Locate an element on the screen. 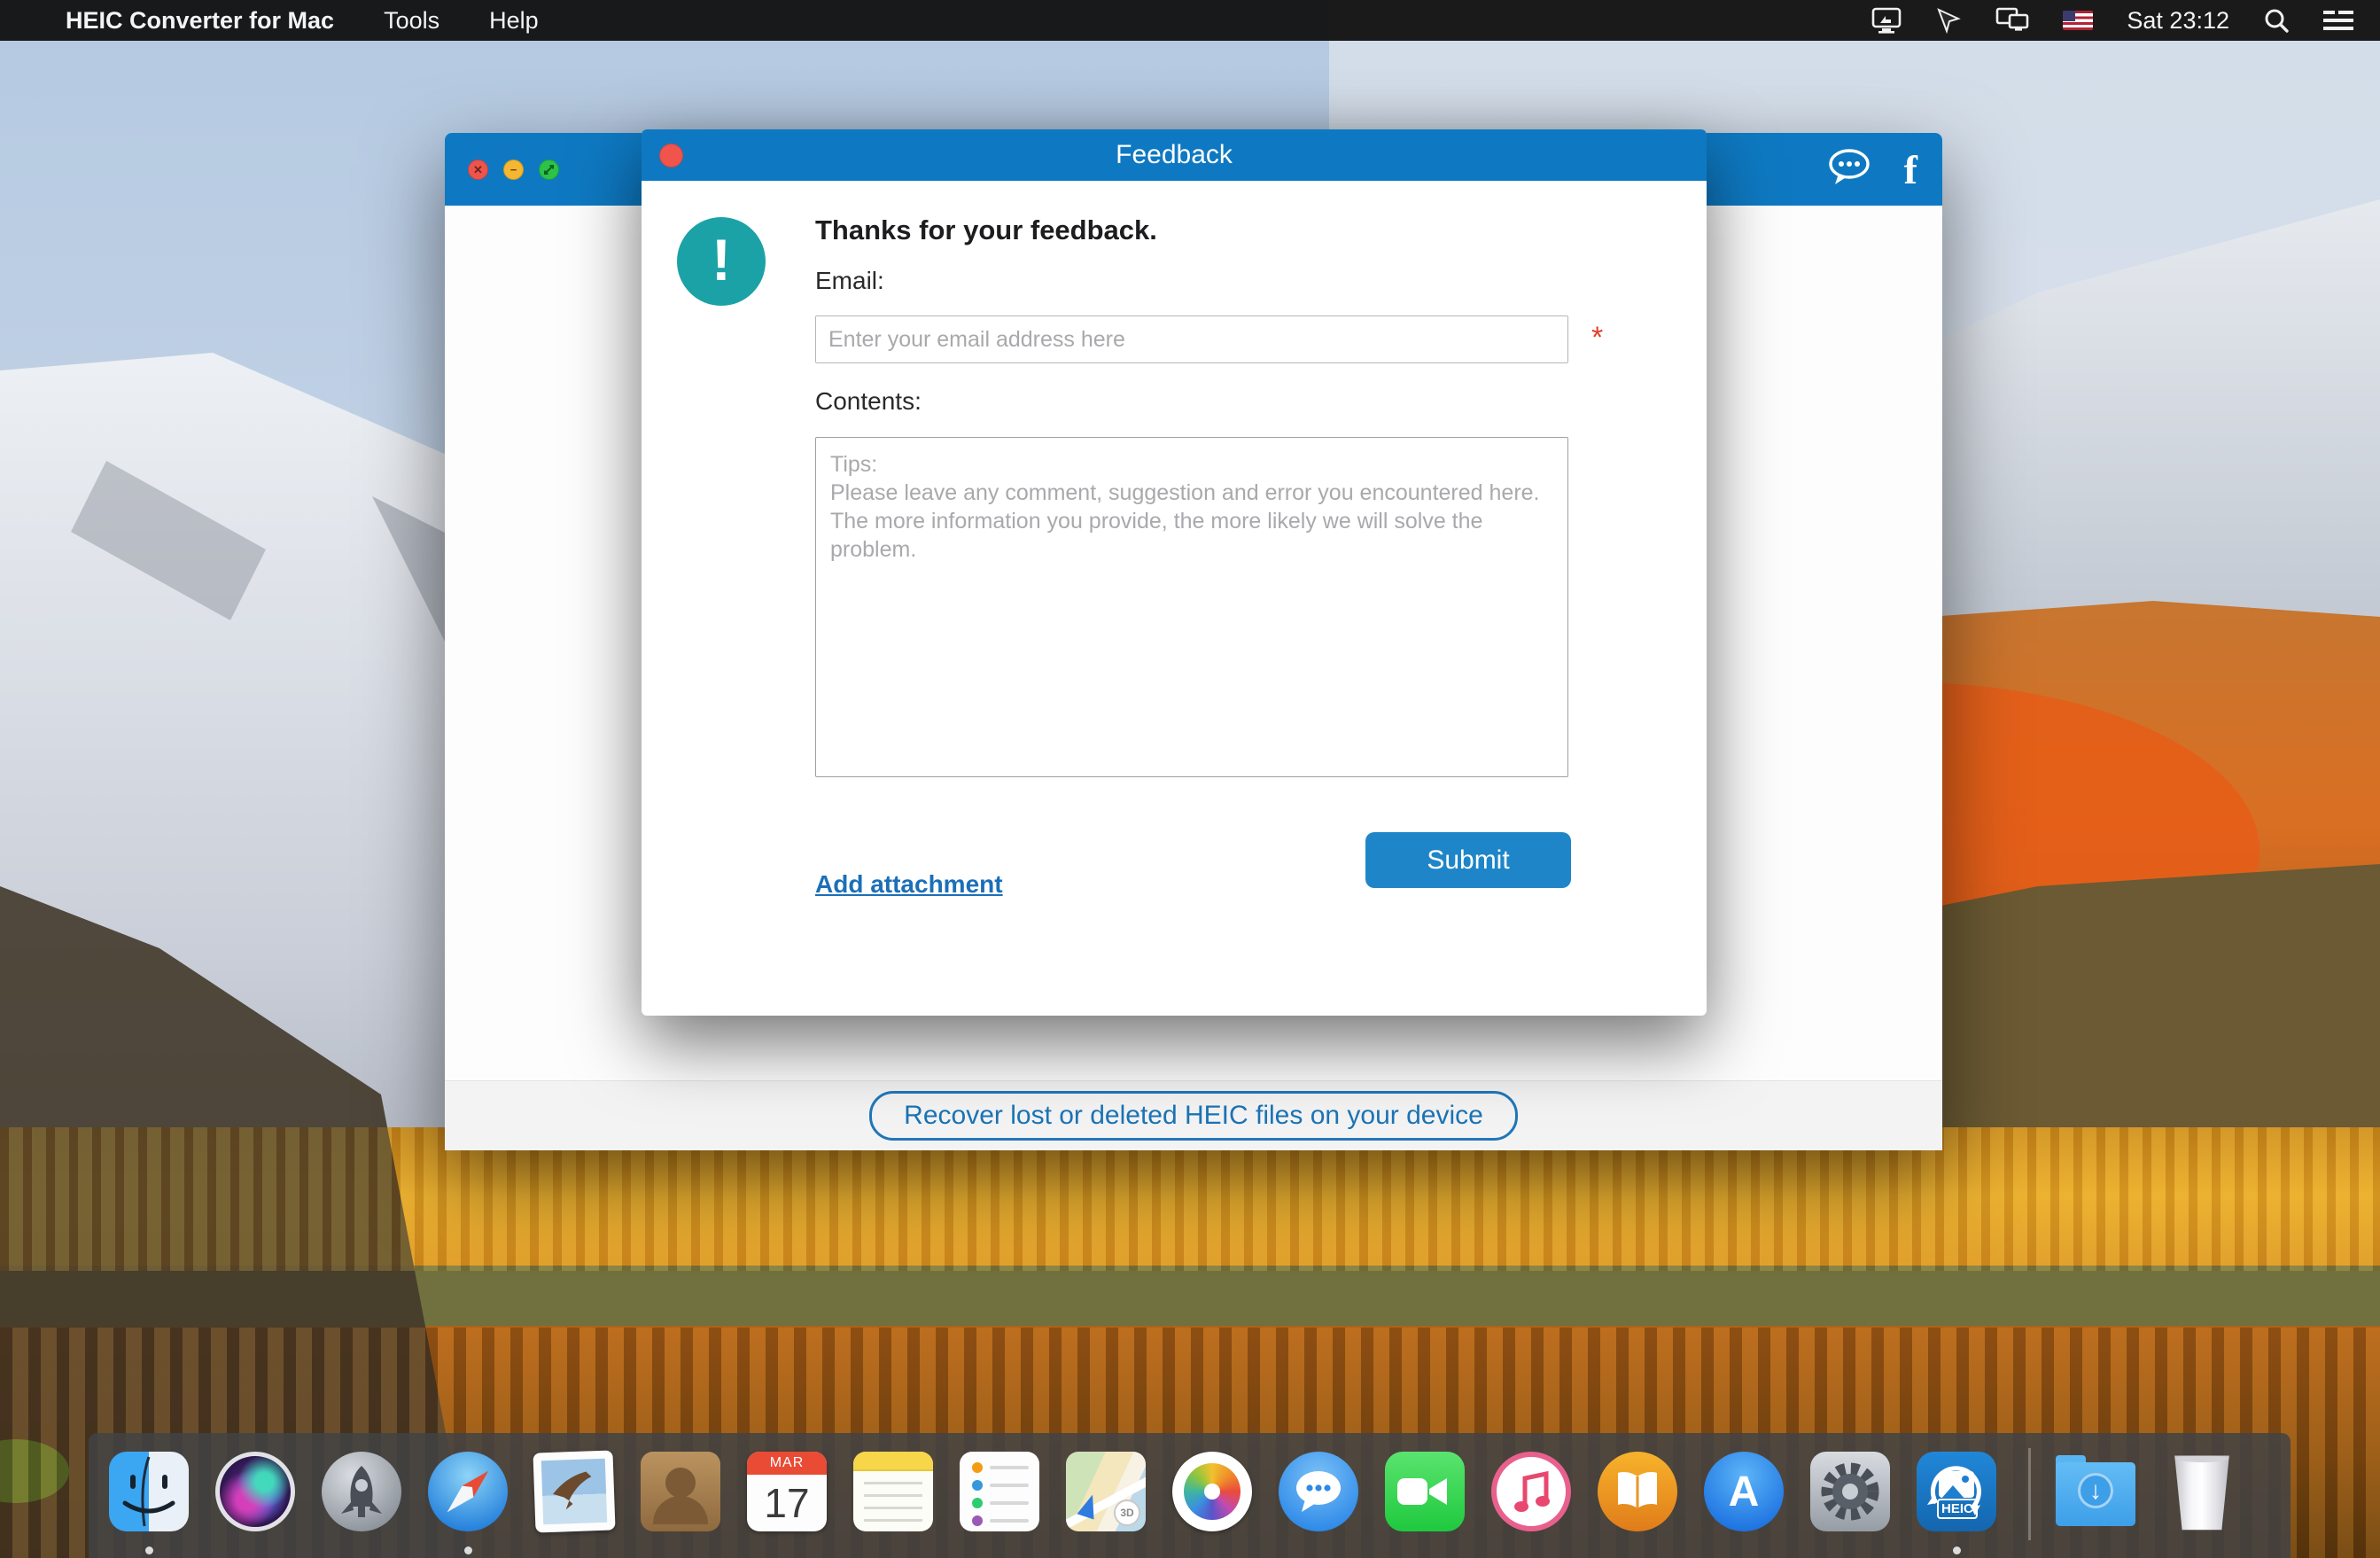 The height and width of the screenshot is (1558, 2380). exclamation-circle-icon: ! is located at coordinates (721, 261).